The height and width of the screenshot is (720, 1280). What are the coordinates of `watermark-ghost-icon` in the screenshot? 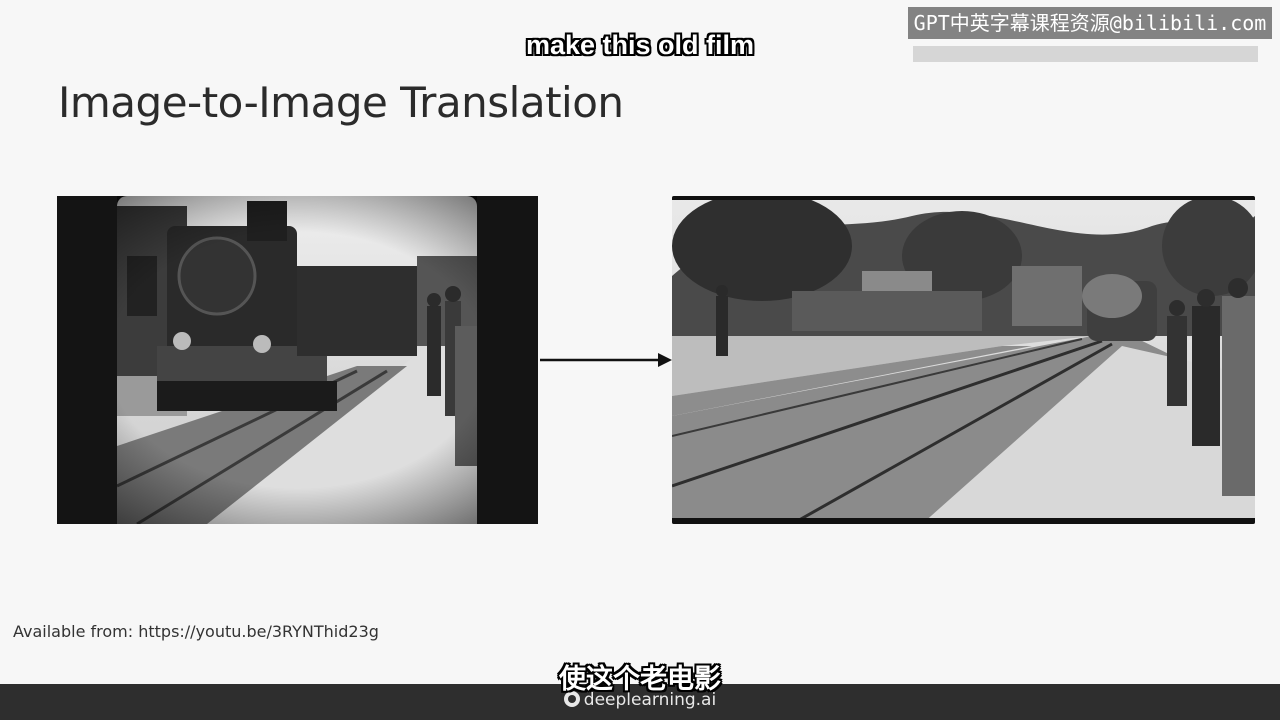 It's located at (1085, 54).